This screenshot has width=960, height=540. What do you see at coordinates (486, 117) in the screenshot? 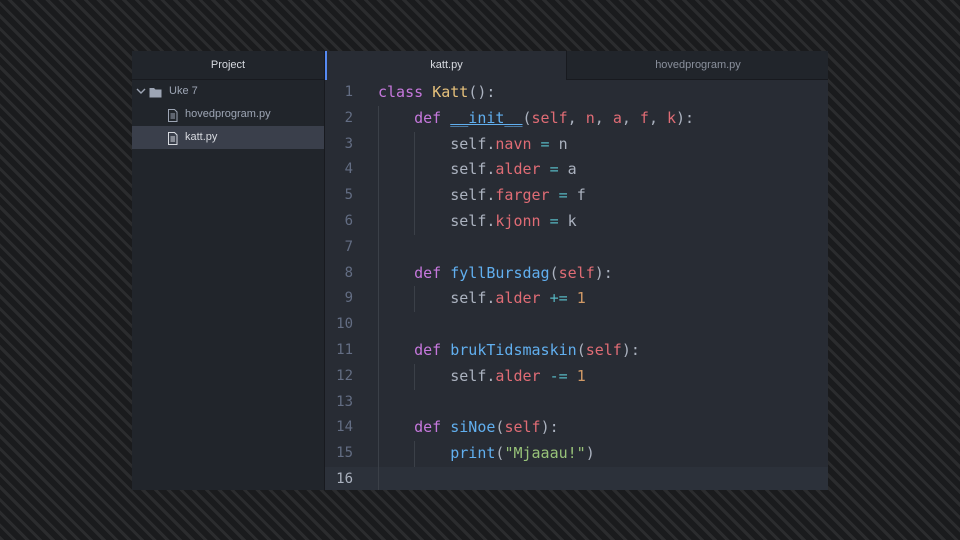
I see `code-token: __init__` at bounding box center [486, 117].